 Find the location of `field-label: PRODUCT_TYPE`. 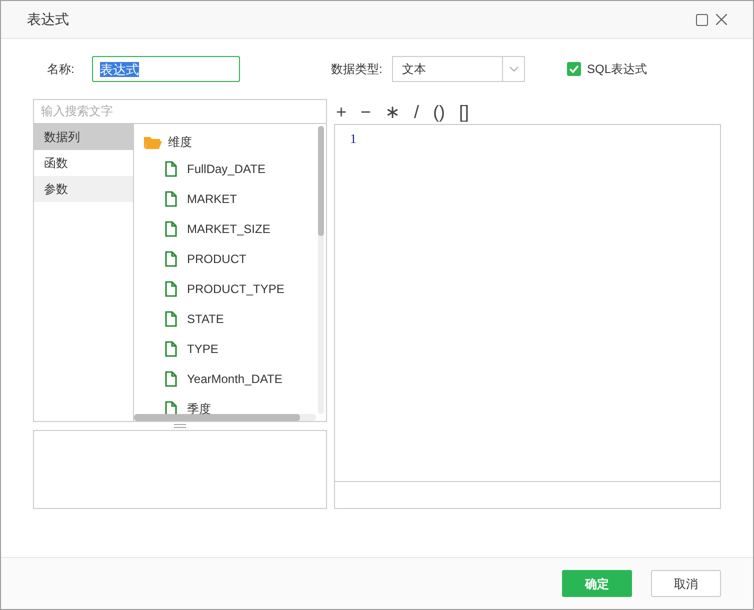

field-label: PRODUCT_TYPE is located at coordinates (235, 289).